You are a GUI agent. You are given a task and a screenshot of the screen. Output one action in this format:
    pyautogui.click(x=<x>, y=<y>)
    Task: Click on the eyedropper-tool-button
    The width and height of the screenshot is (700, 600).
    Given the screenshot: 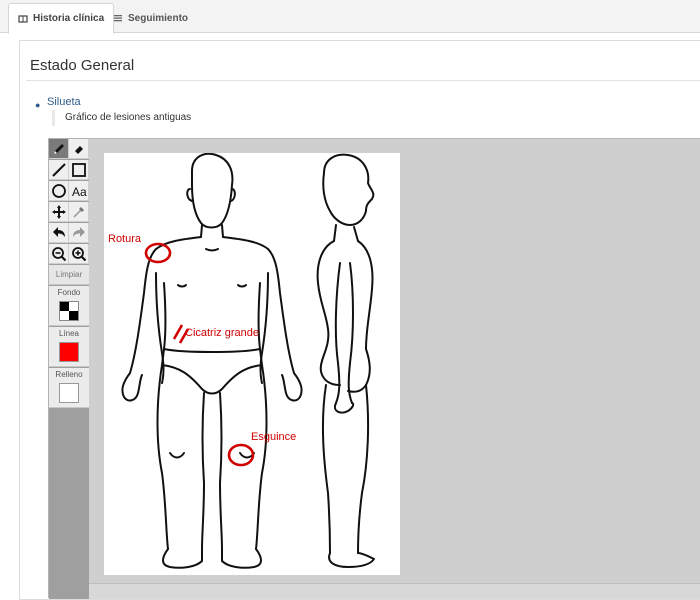 What is the action you would take?
    pyautogui.click(x=79, y=212)
    